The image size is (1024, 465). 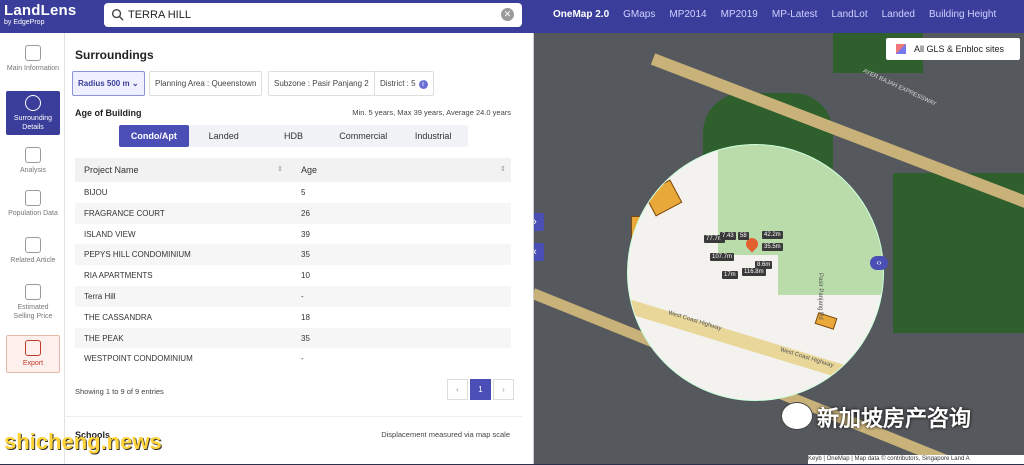 I want to click on distance-label: 58, so click(x=743, y=236).